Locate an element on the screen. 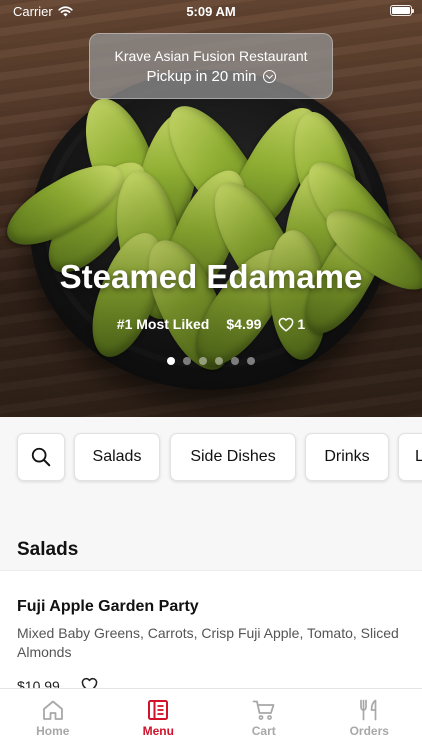  tab-orders: Orders is located at coordinates (369, 719).